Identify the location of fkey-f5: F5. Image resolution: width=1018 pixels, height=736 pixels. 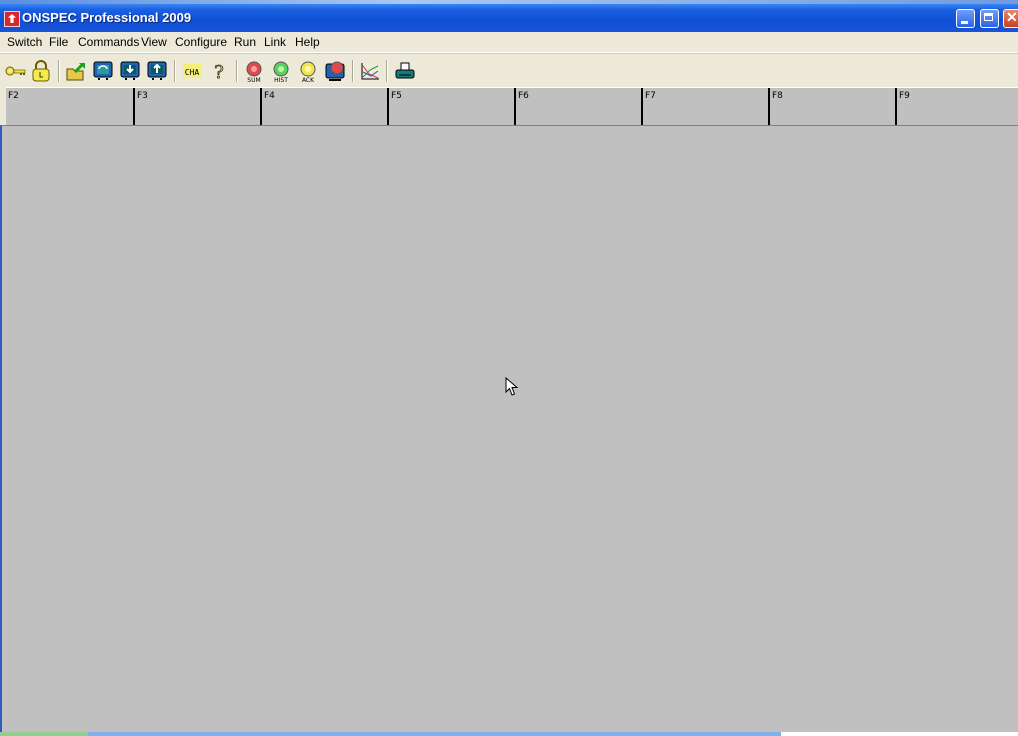
(450, 106).